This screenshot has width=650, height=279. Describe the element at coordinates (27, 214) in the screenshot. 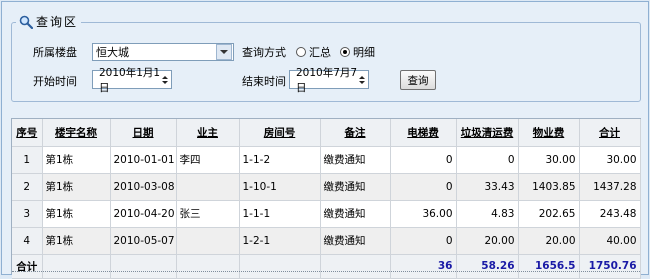

I see `row-index: 3` at that location.